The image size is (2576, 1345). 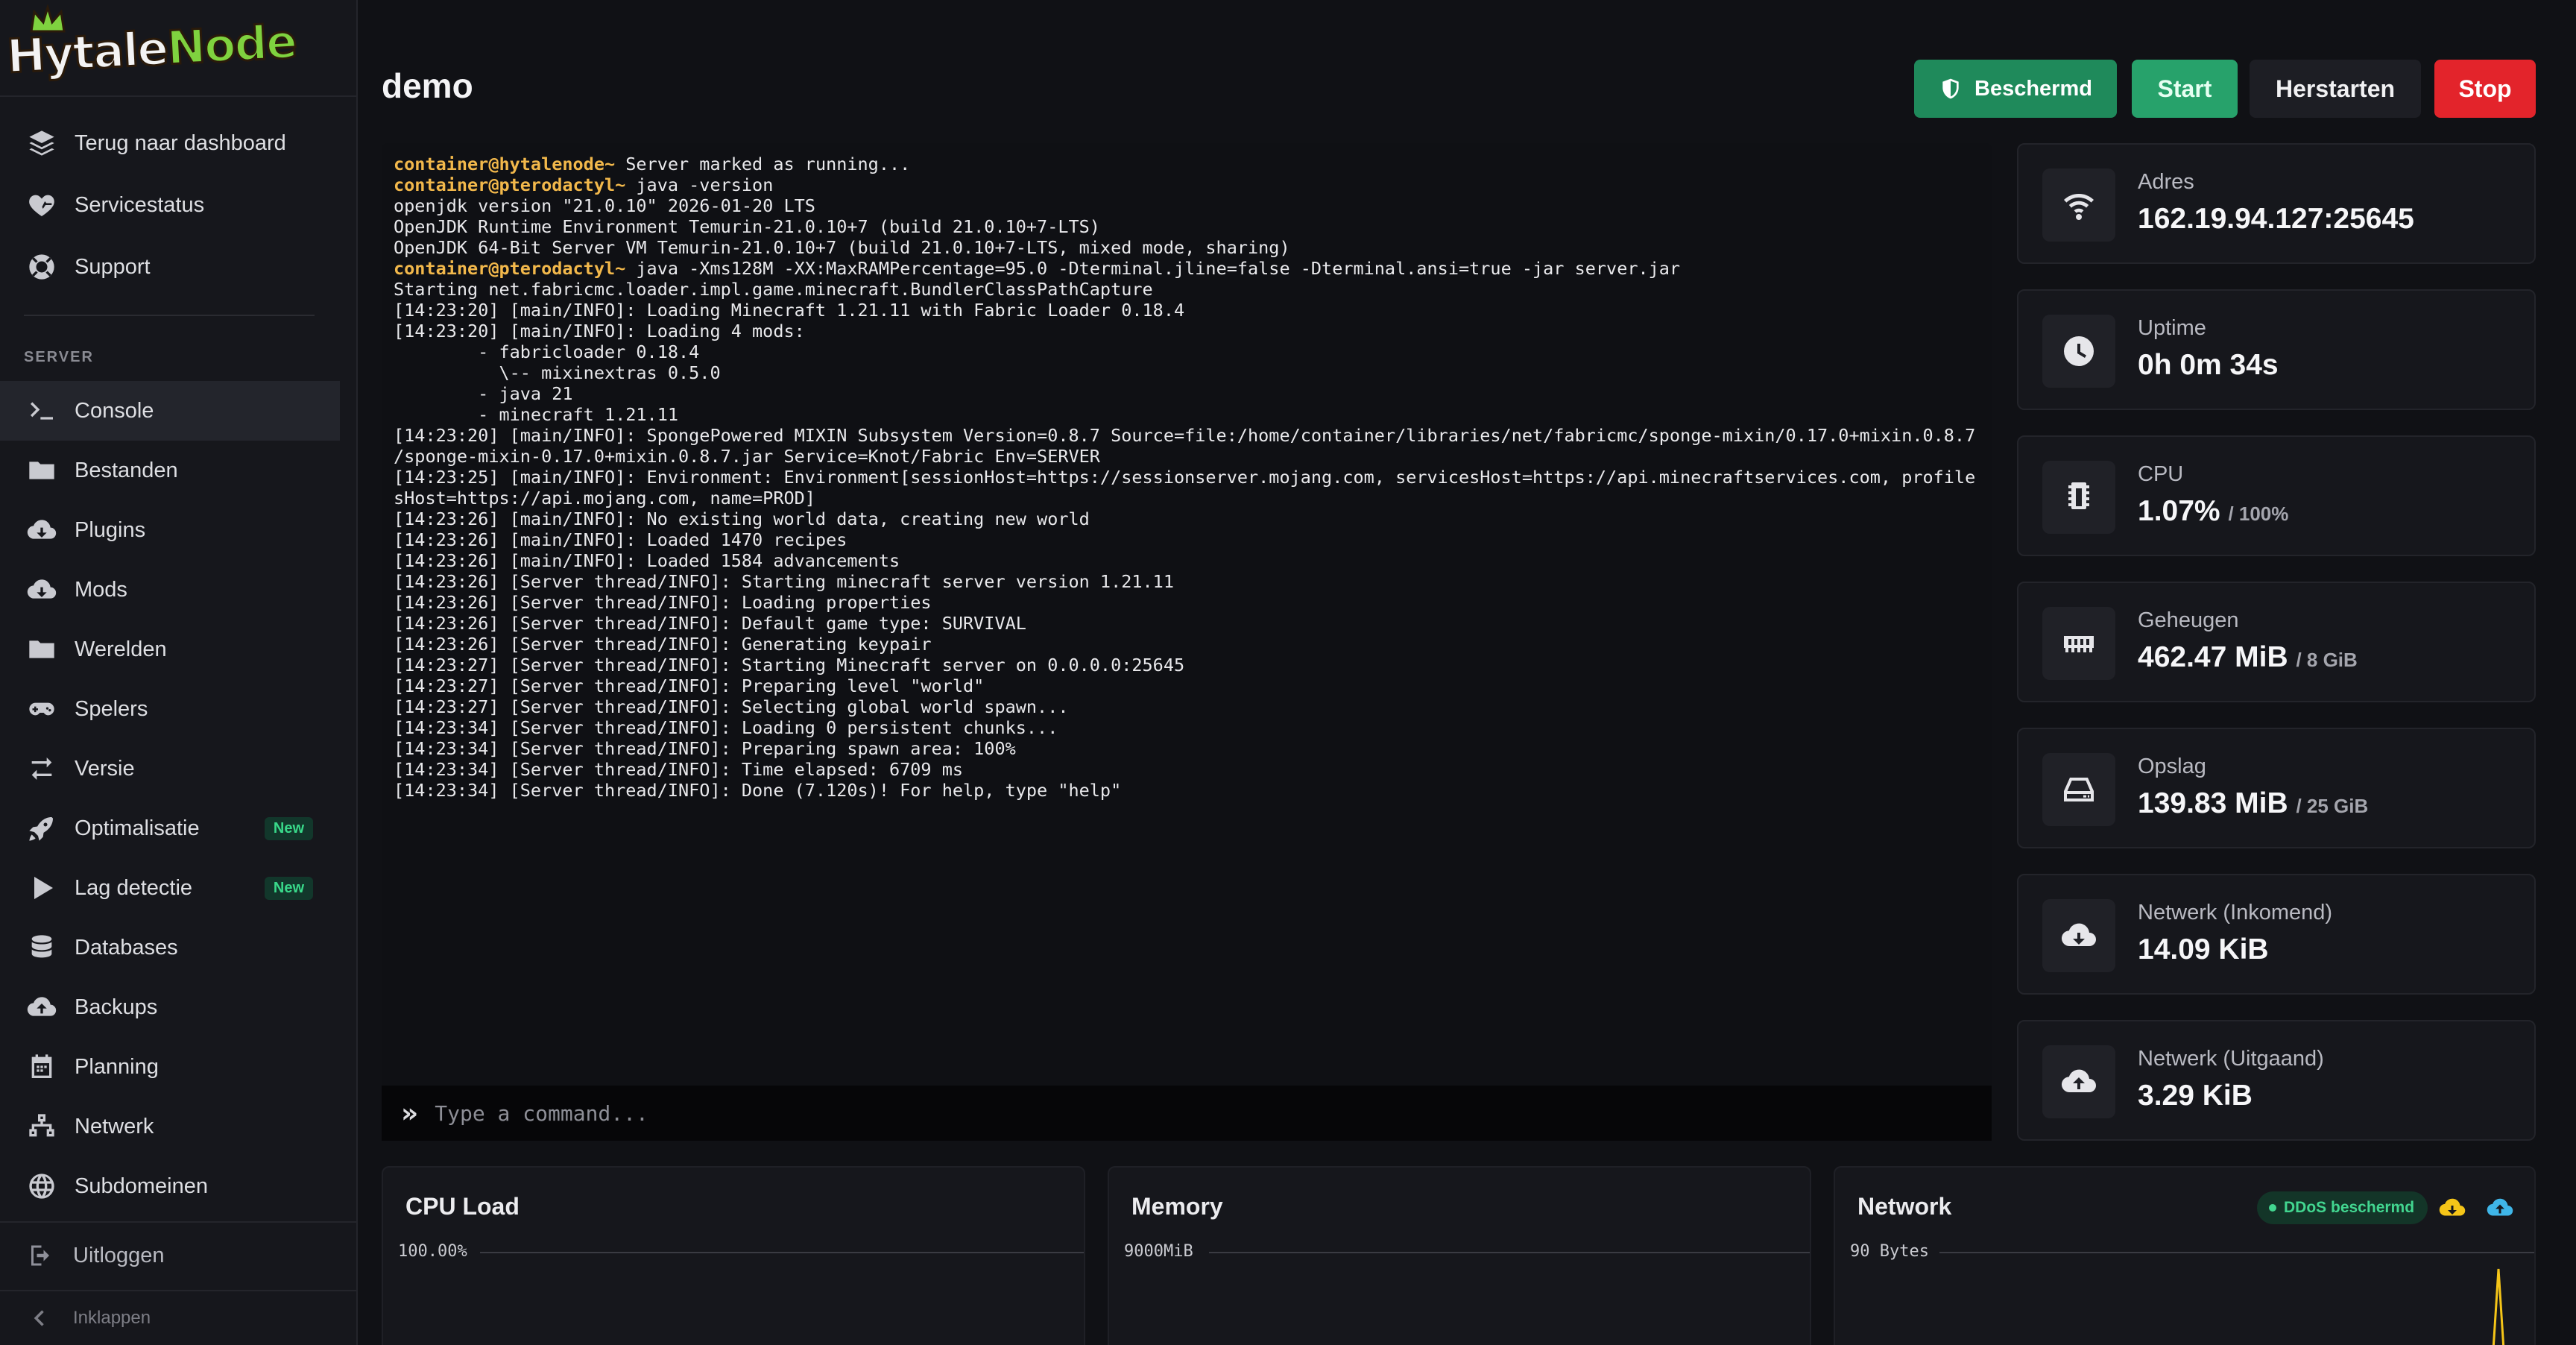 I want to click on clock-icon, so click(x=2079, y=351).